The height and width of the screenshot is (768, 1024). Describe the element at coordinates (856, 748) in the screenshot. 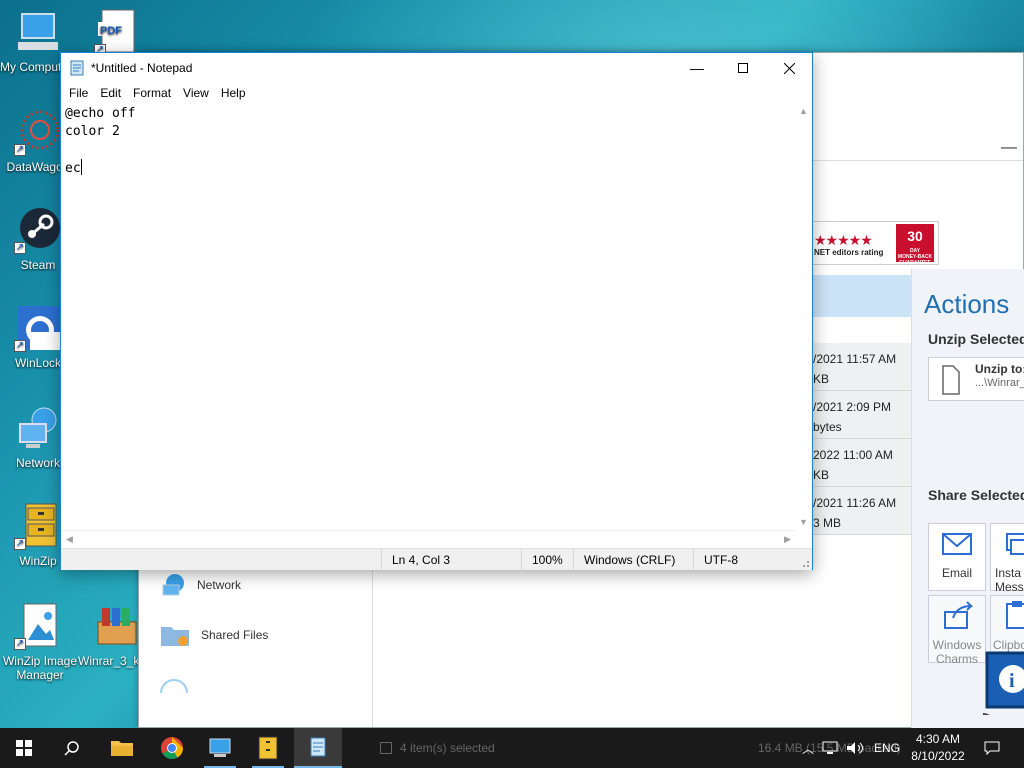

I see `volume-icon` at that location.